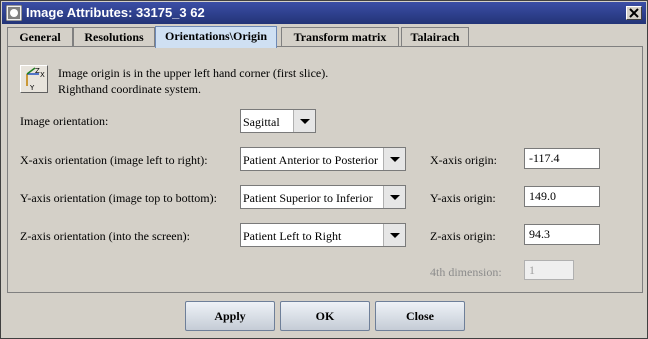  I want to click on x-axis-orientation-value: Patient Anterior to Posterior, so click(310, 160).